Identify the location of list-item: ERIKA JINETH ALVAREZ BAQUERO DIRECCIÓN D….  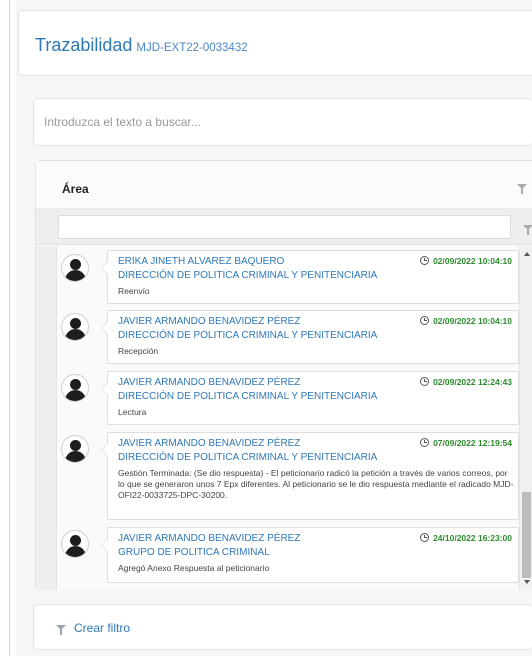
(288, 276).